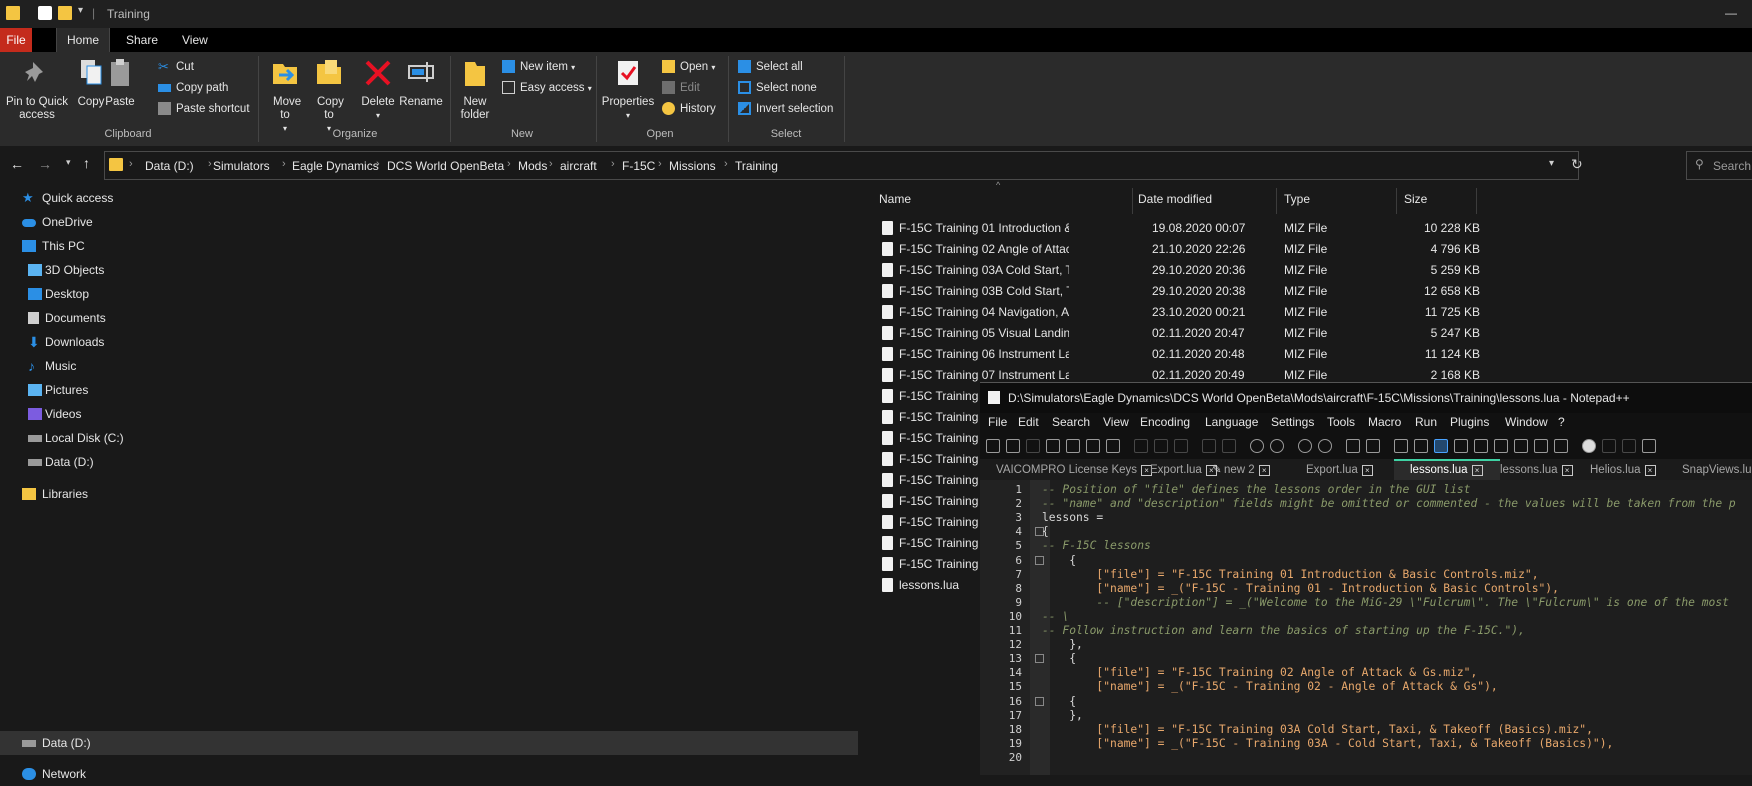 The image size is (1752, 786). I want to click on nav-item-quick-access: ★ Quick access, so click(67, 198).